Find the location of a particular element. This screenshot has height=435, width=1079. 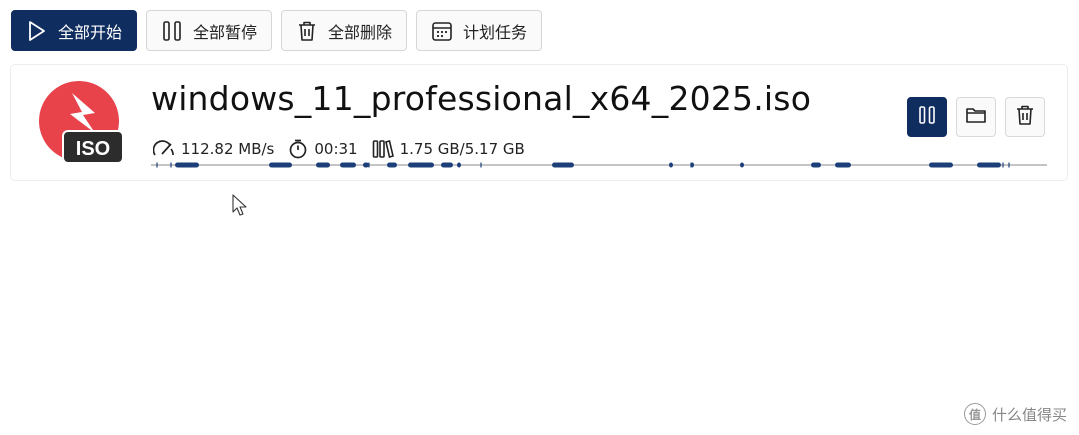

start-all-label: 全部开始 is located at coordinates (90, 32).